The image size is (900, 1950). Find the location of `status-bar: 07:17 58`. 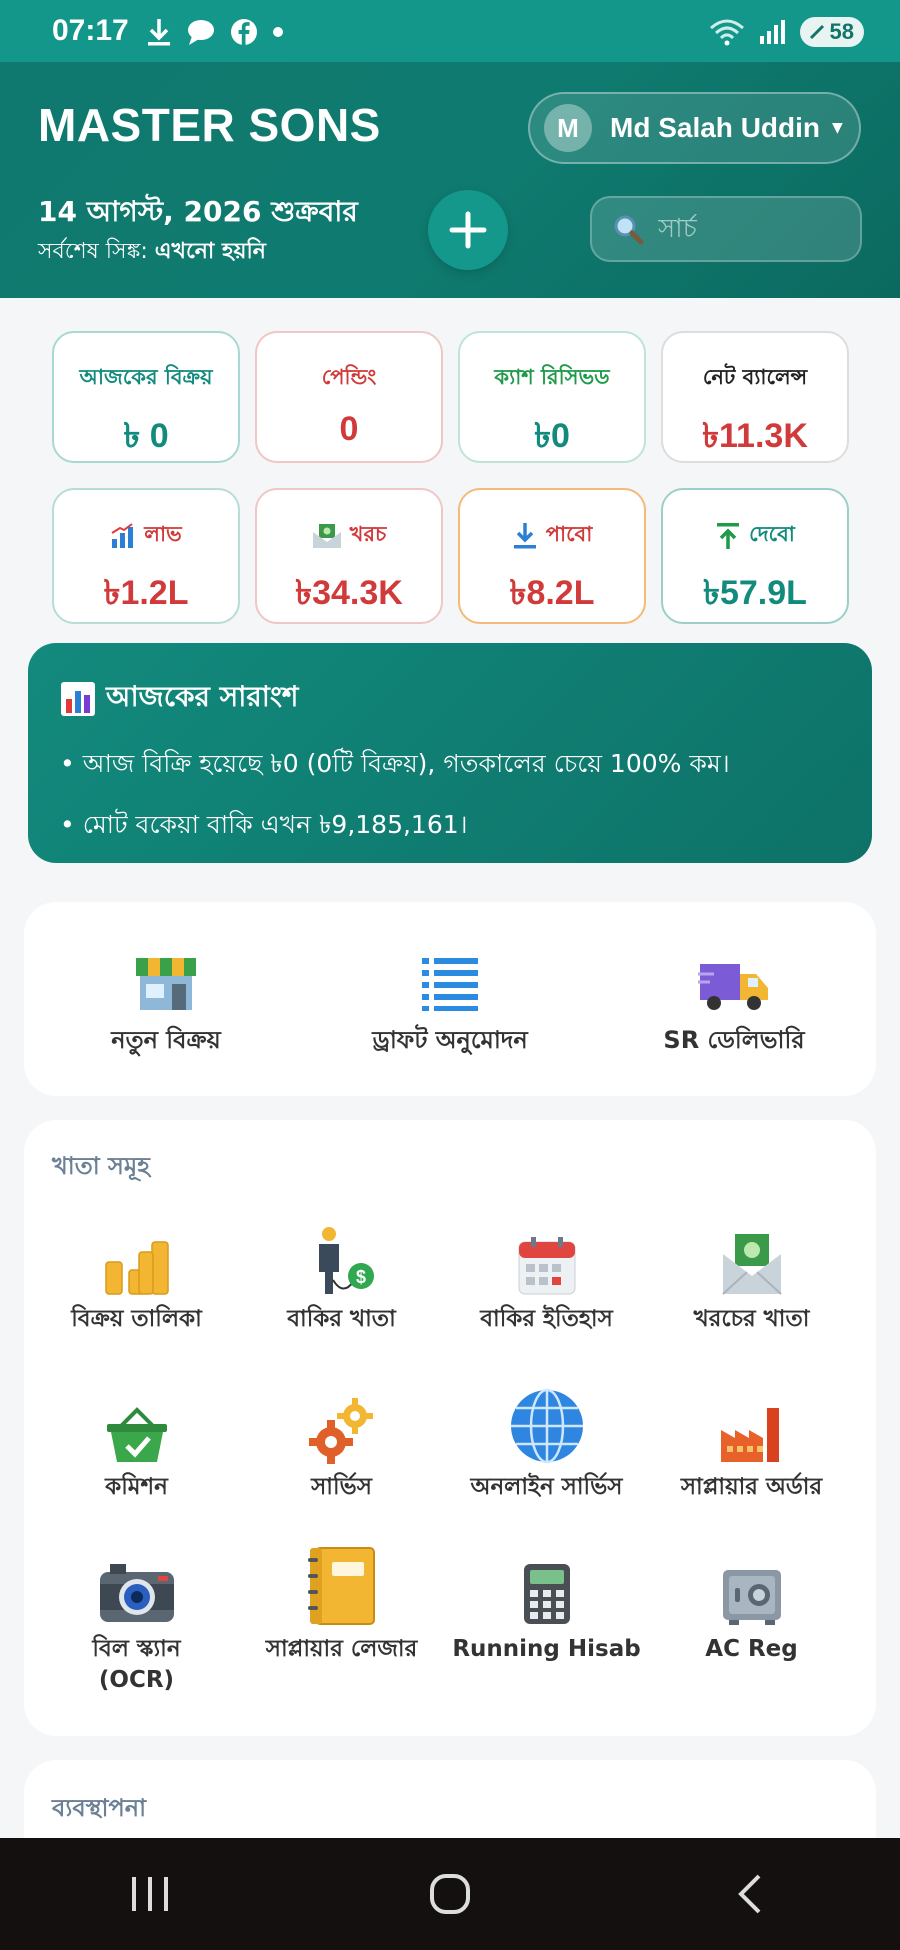

status-bar: 07:17 58 is located at coordinates (450, 31).